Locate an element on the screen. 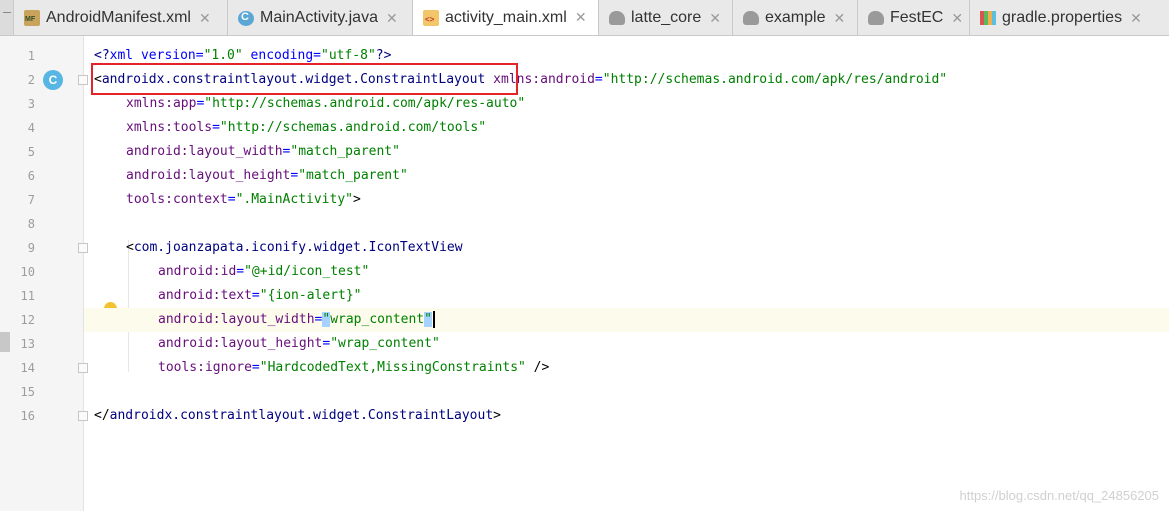  tab-activity-main: activity_main.xml ✕ is located at coordinates (506, 17).